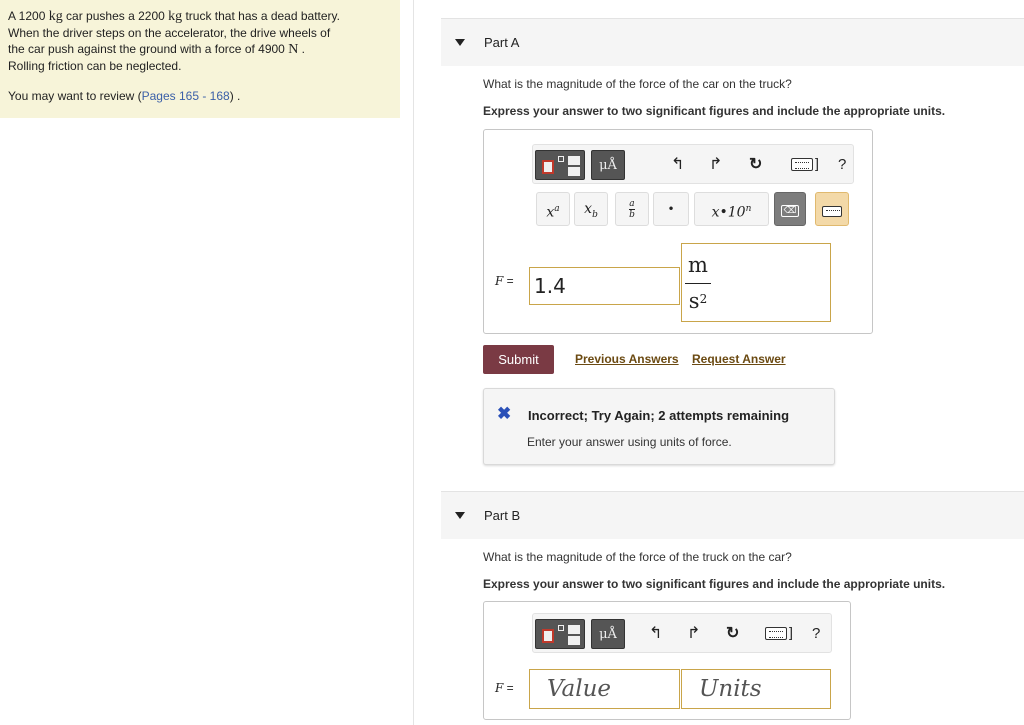 The height and width of the screenshot is (725, 1024). What do you see at coordinates (502, 515) in the screenshot?
I see `part-b-title: Part B` at bounding box center [502, 515].